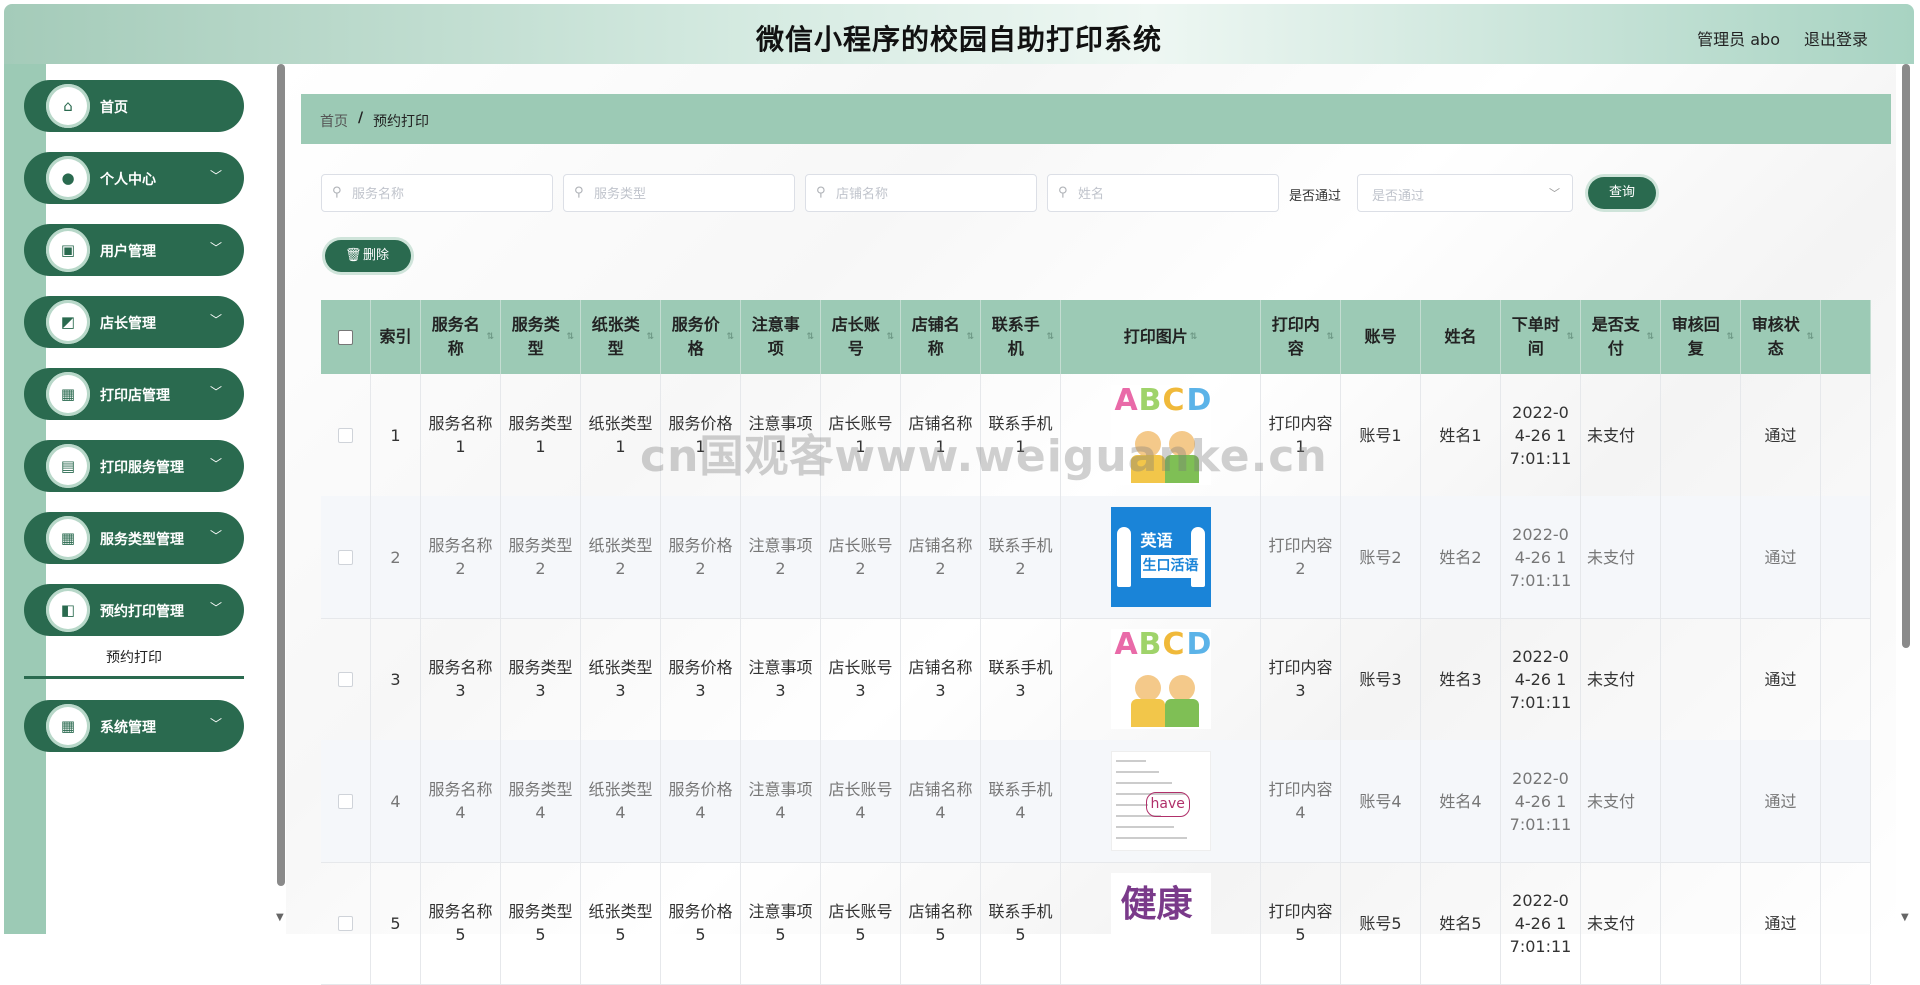 The width and height of the screenshot is (1920, 985). What do you see at coordinates (134, 250) in the screenshot?
I see `sidebar-item-2: ▣ 用户管理 ﹀` at bounding box center [134, 250].